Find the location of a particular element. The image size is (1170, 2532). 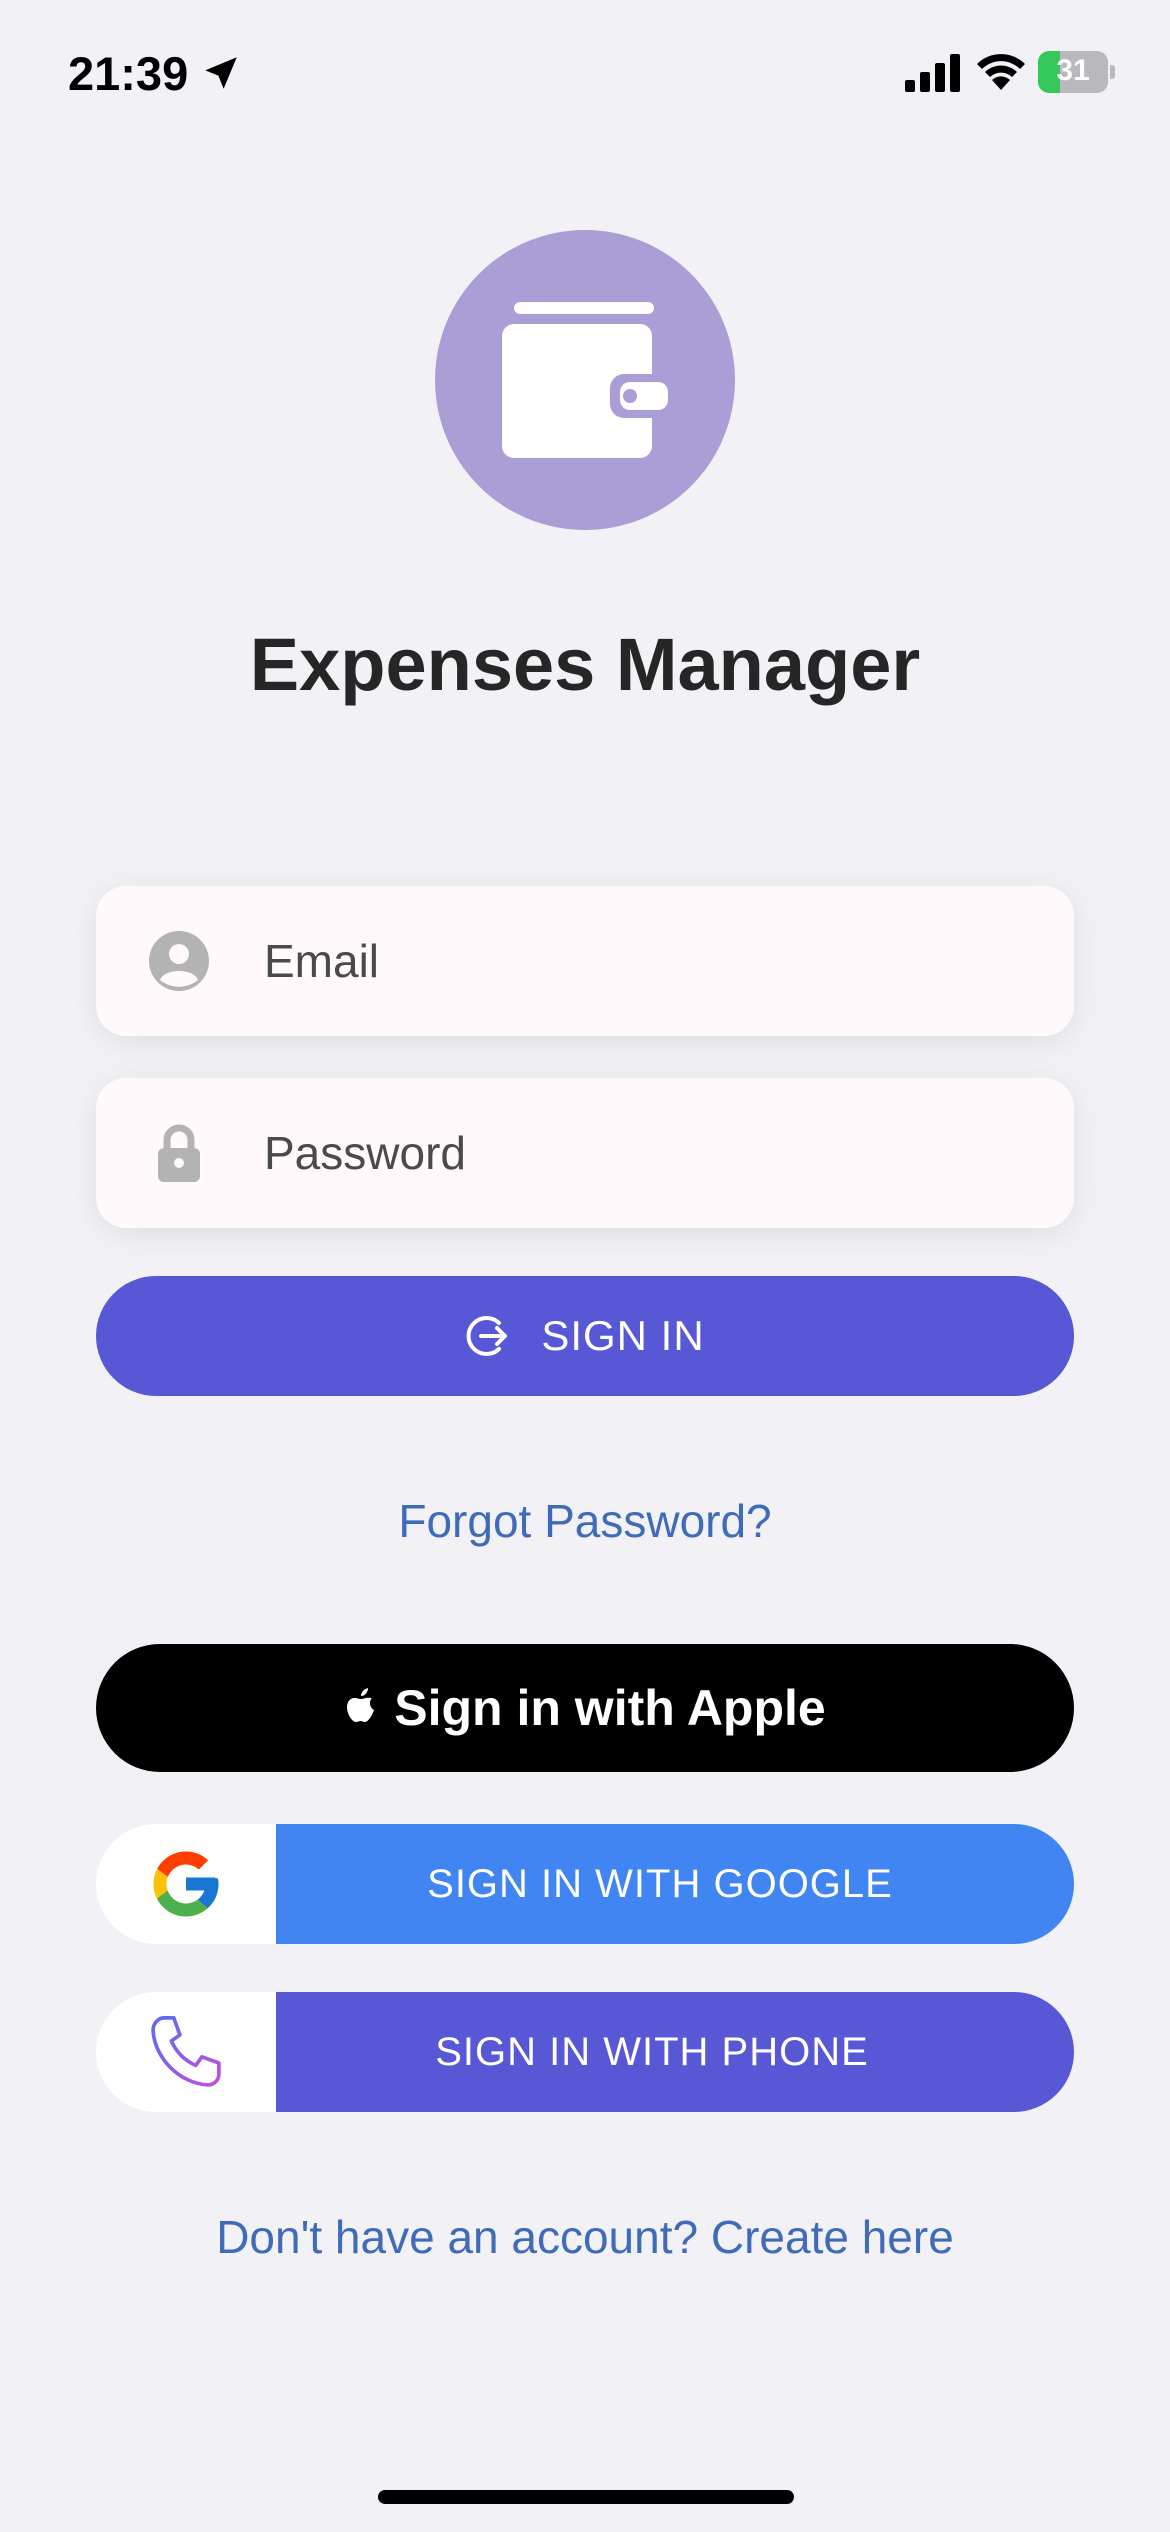

sign-in-with-apple-button: Sign in with Apple is located at coordinates (585, 1708).